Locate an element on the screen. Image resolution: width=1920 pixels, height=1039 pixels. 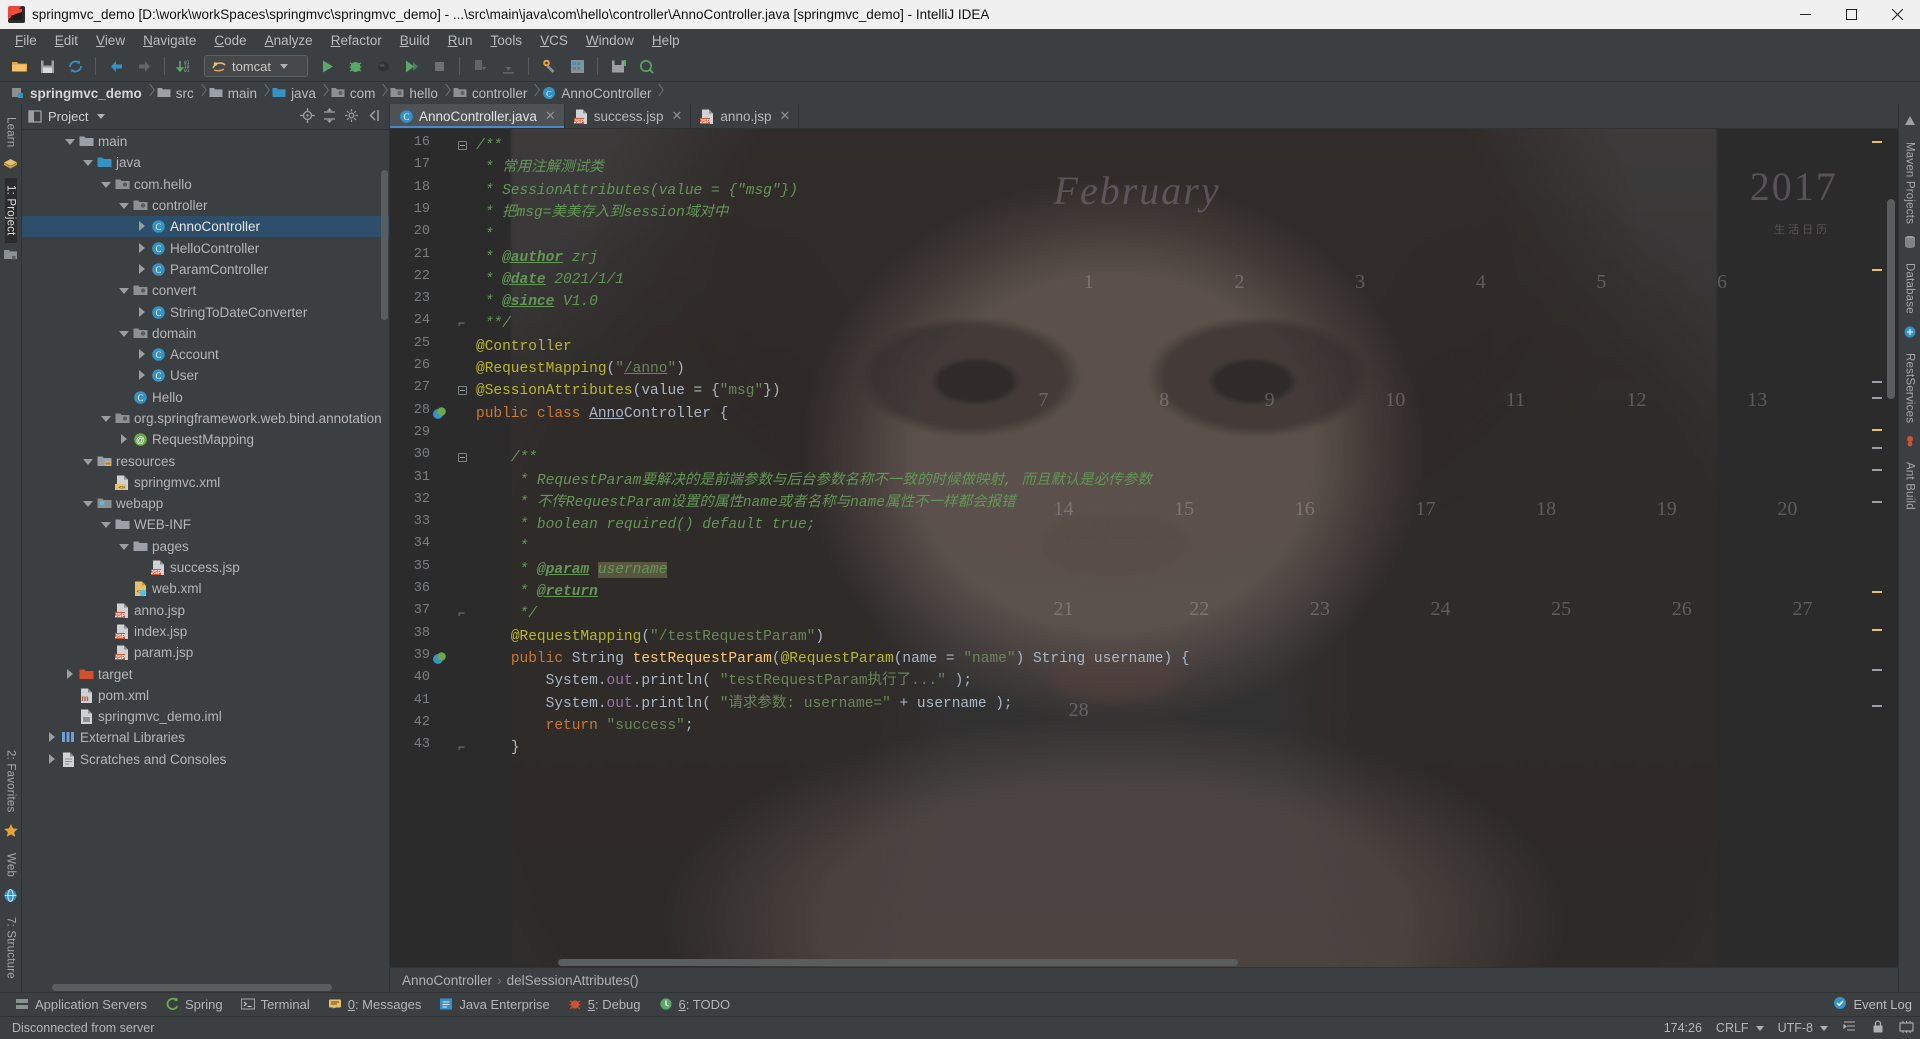
code-line: @RequestMapping("/testRequestParam") is located at coordinates (1187, 637).